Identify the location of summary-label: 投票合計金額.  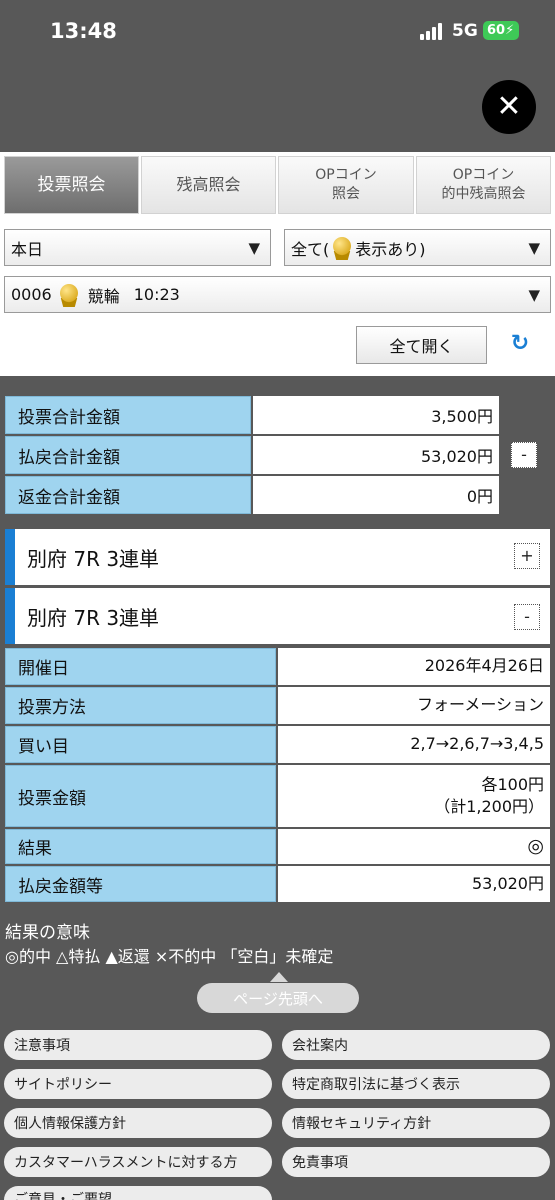
(128, 415).